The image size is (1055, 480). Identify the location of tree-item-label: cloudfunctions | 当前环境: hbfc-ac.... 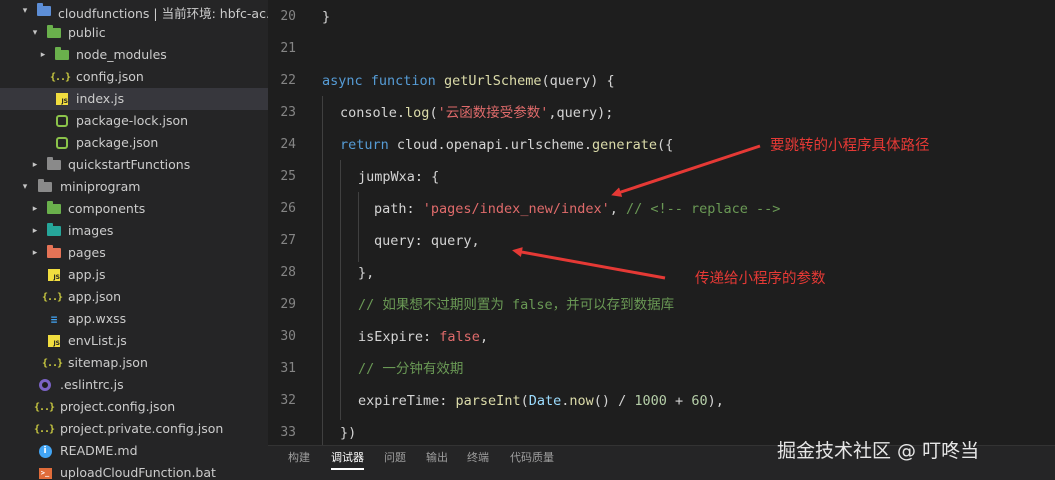
(163, 13).